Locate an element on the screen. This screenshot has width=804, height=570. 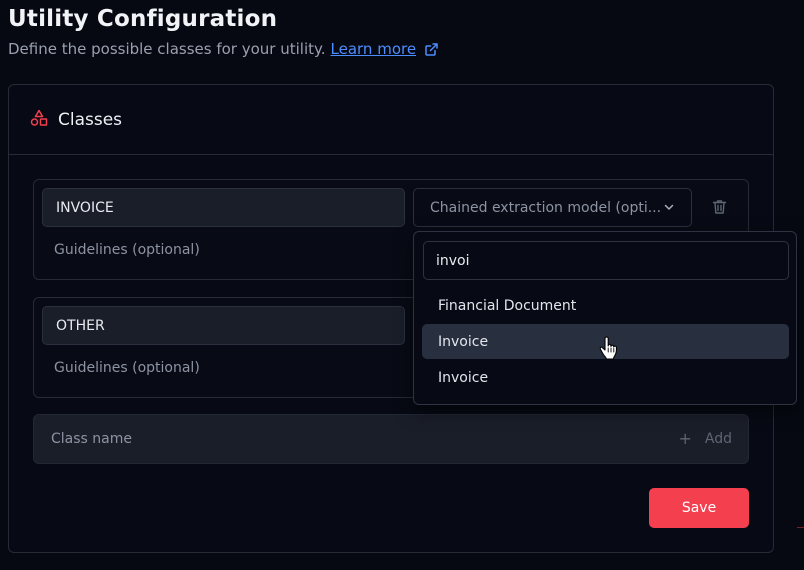
external-link-icon is located at coordinates (431, 49).